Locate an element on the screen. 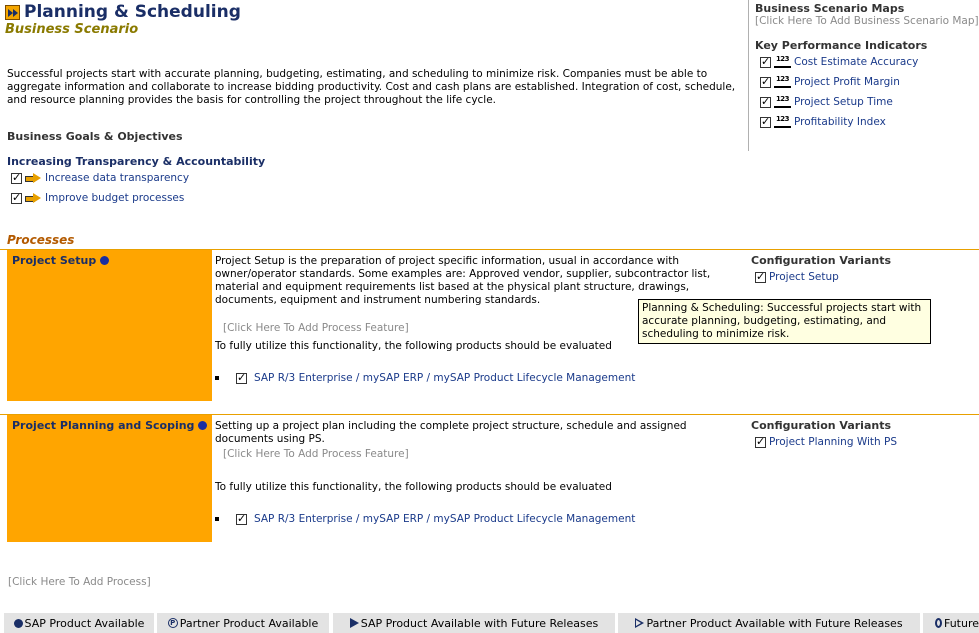 The image size is (979, 633). variant-item: Project Planning With PS is located at coordinates (826, 441).